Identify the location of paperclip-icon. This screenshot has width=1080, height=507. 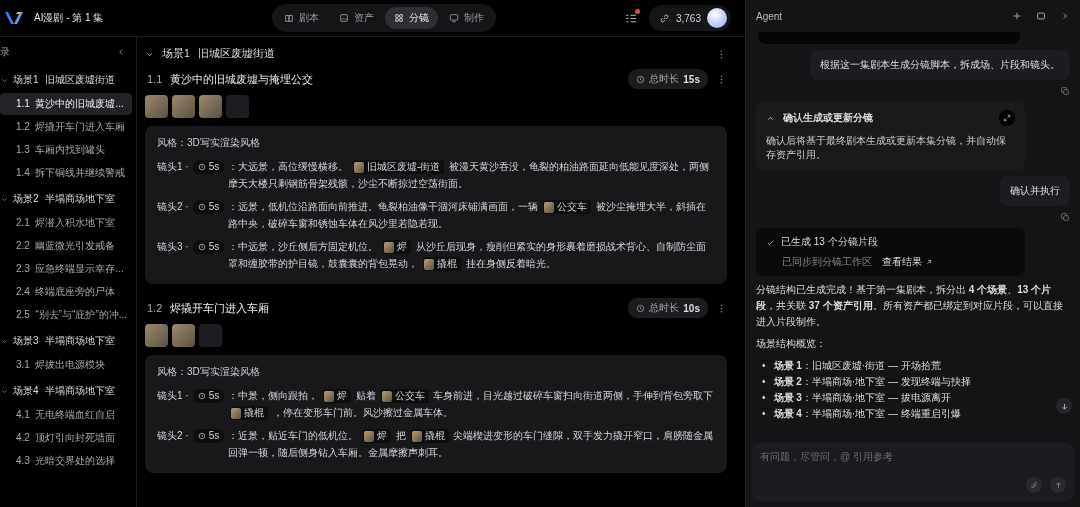
(1034, 485).